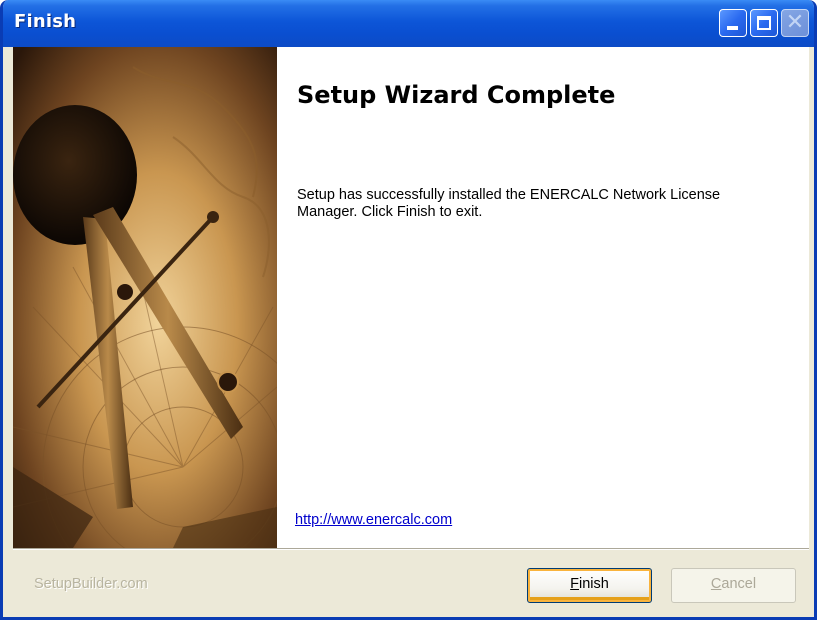  Describe the element at coordinates (45, 21) in the screenshot. I see `window-title: Finish` at that location.